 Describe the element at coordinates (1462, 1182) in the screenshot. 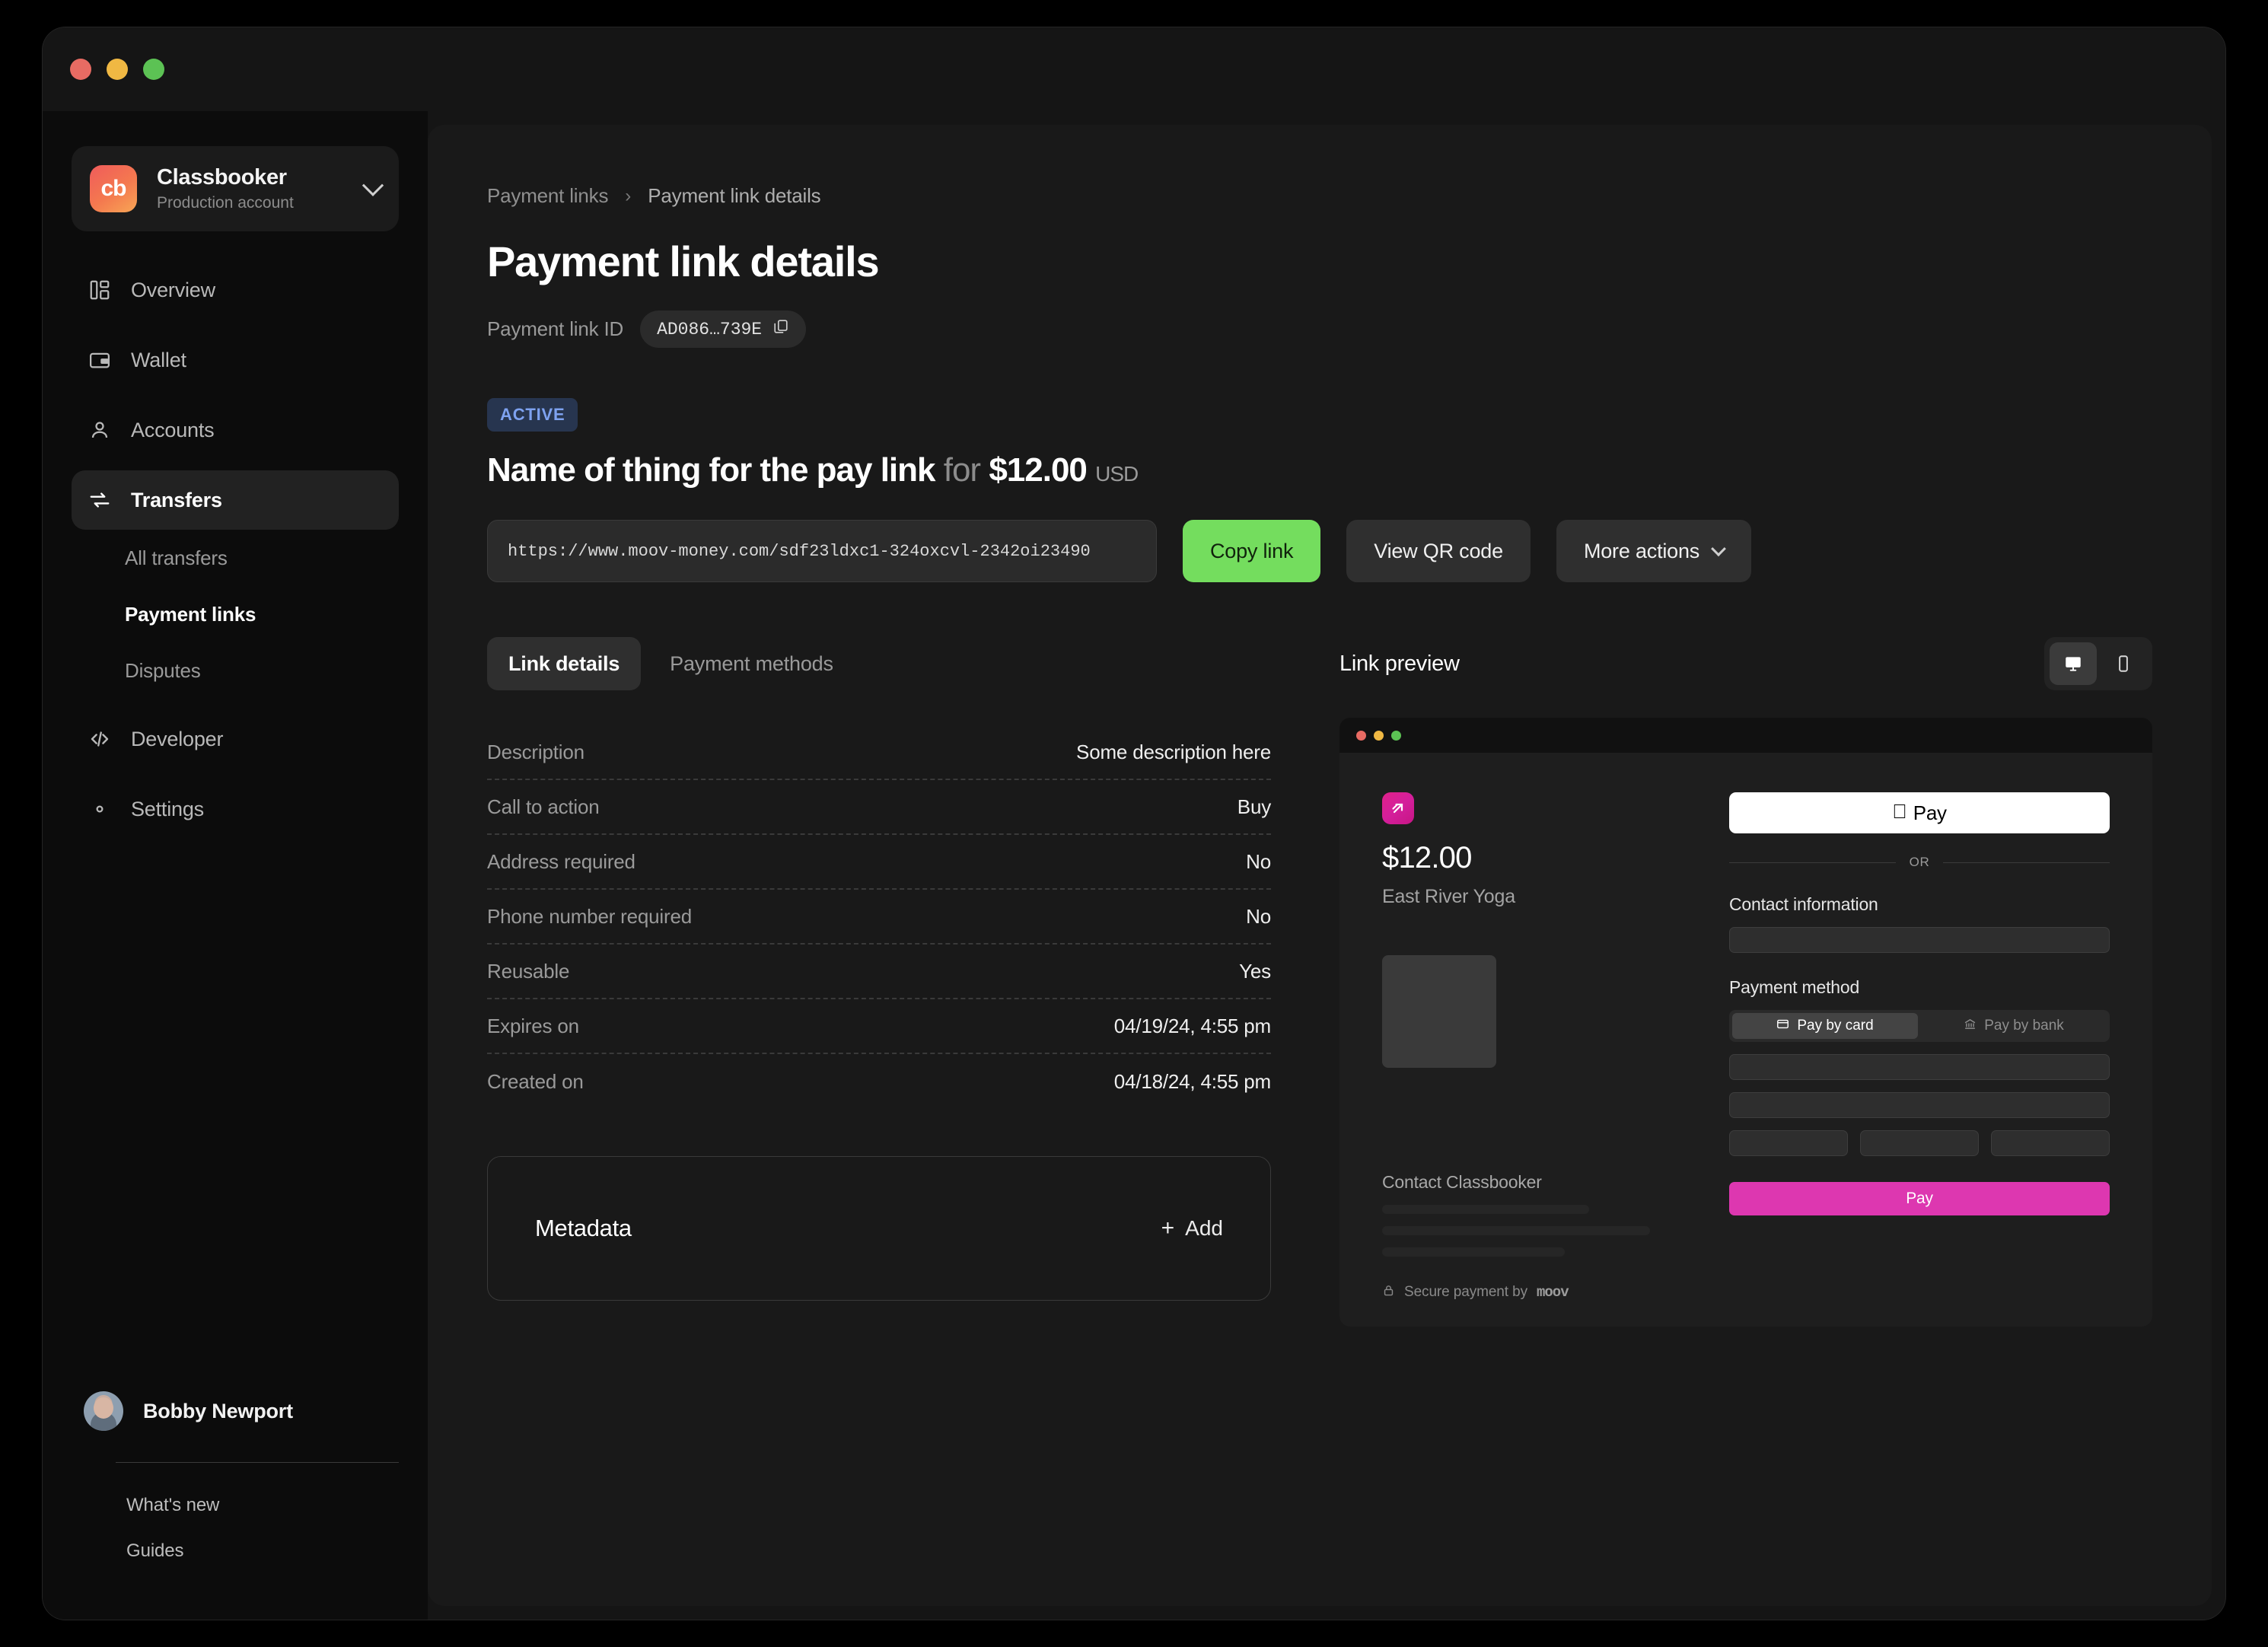

I see `contact-merchant-title: Contact Classbooker` at that location.